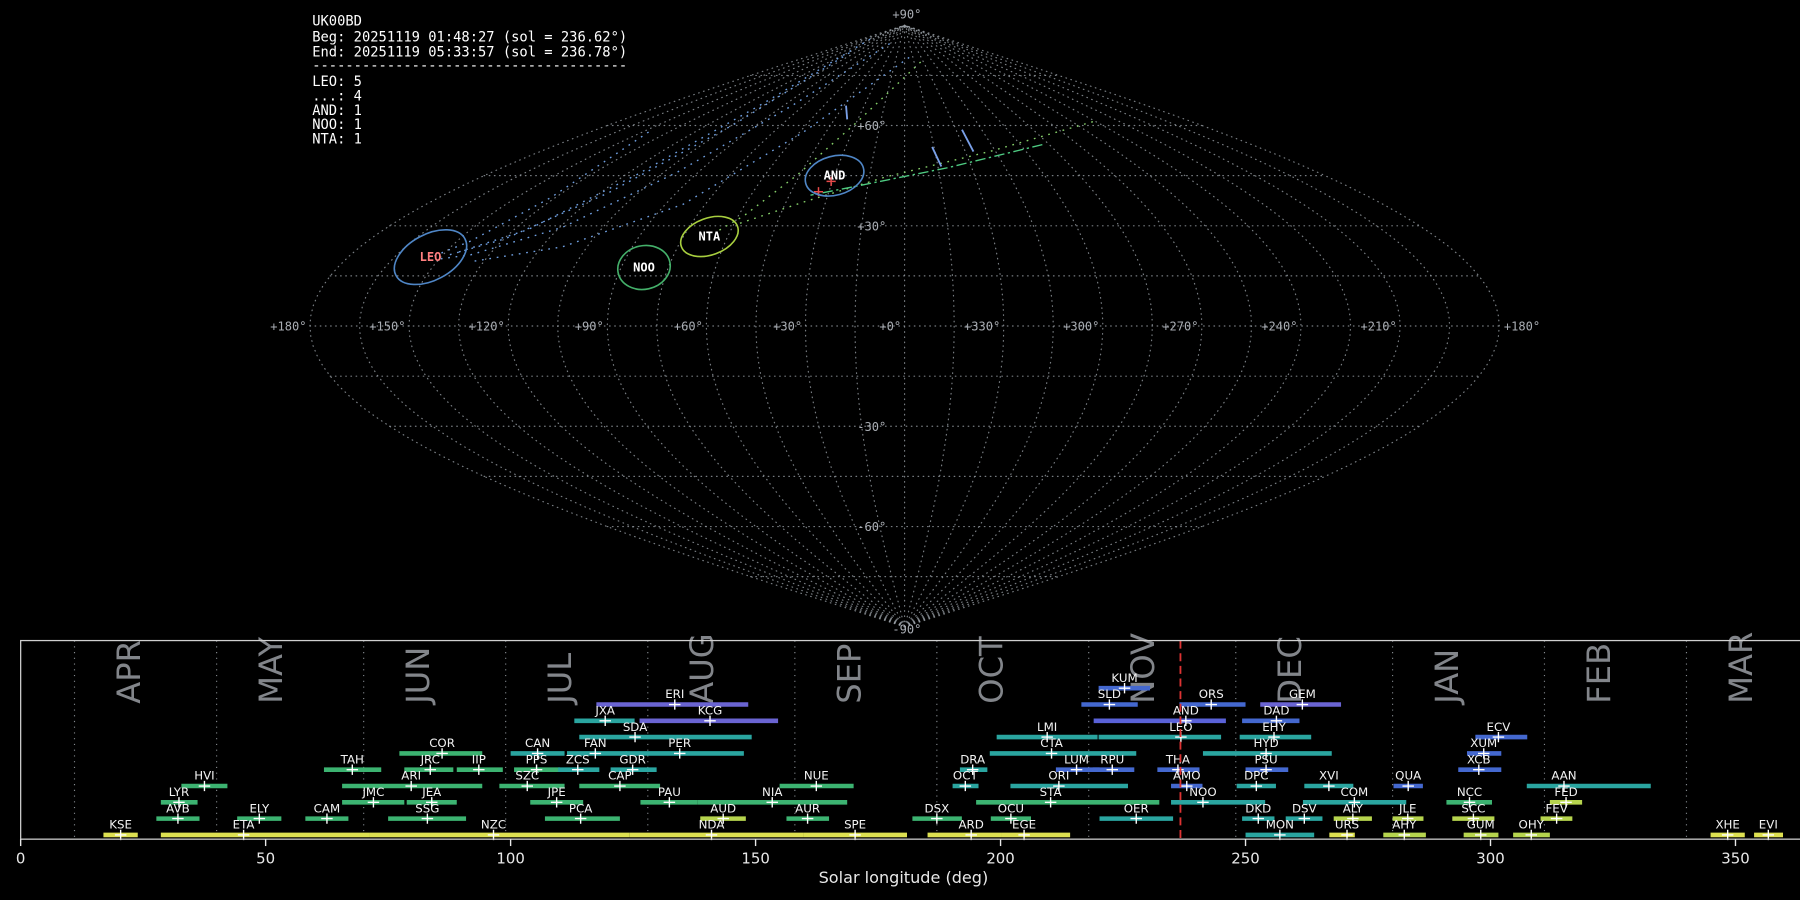 This screenshot has width=1800, height=900. Describe the element at coordinates (679, 743) in the screenshot. I see `shower-code: PER` at that location.